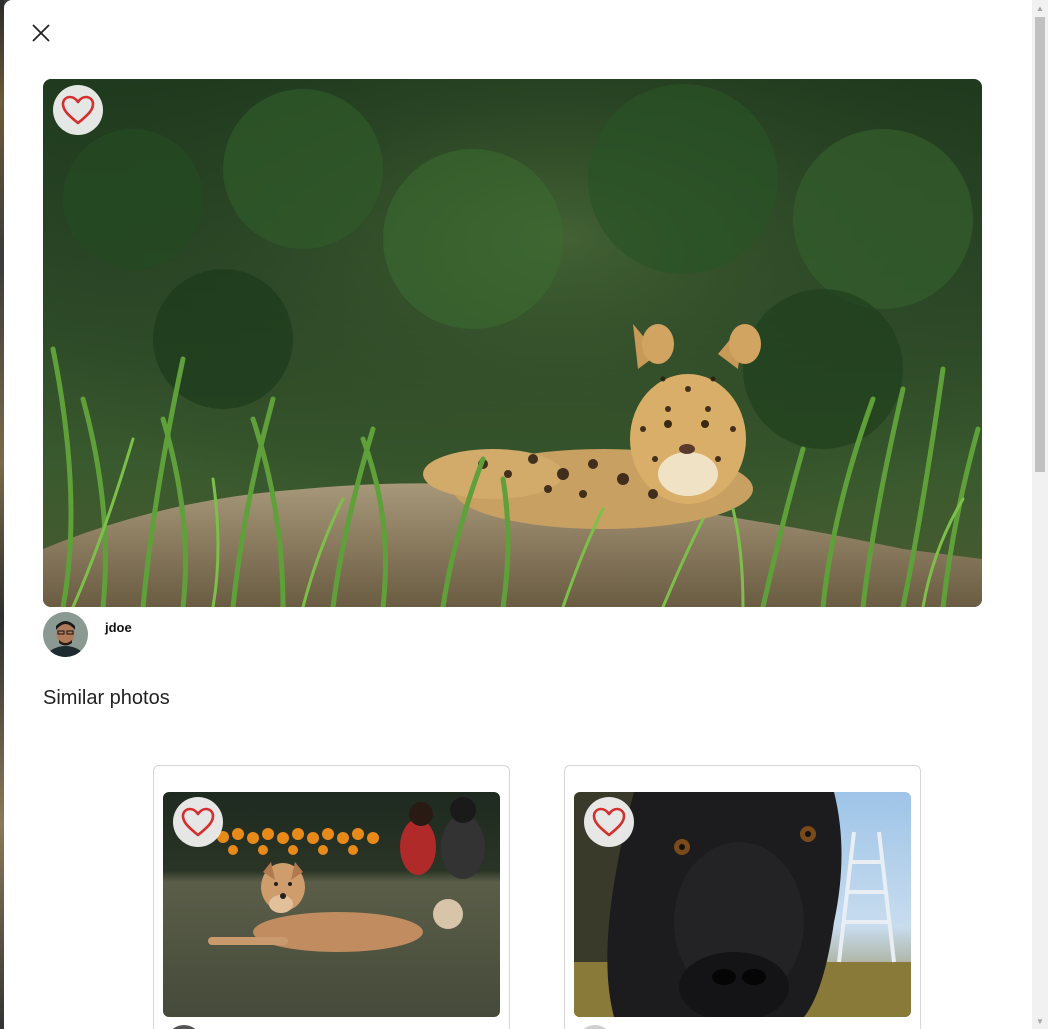 The width and height of the screenshot is (1048, 1029). Describe the element at coordinates (1040, 1021) in the screenshot. I see `scroll-down-icon: ▼` at that location.